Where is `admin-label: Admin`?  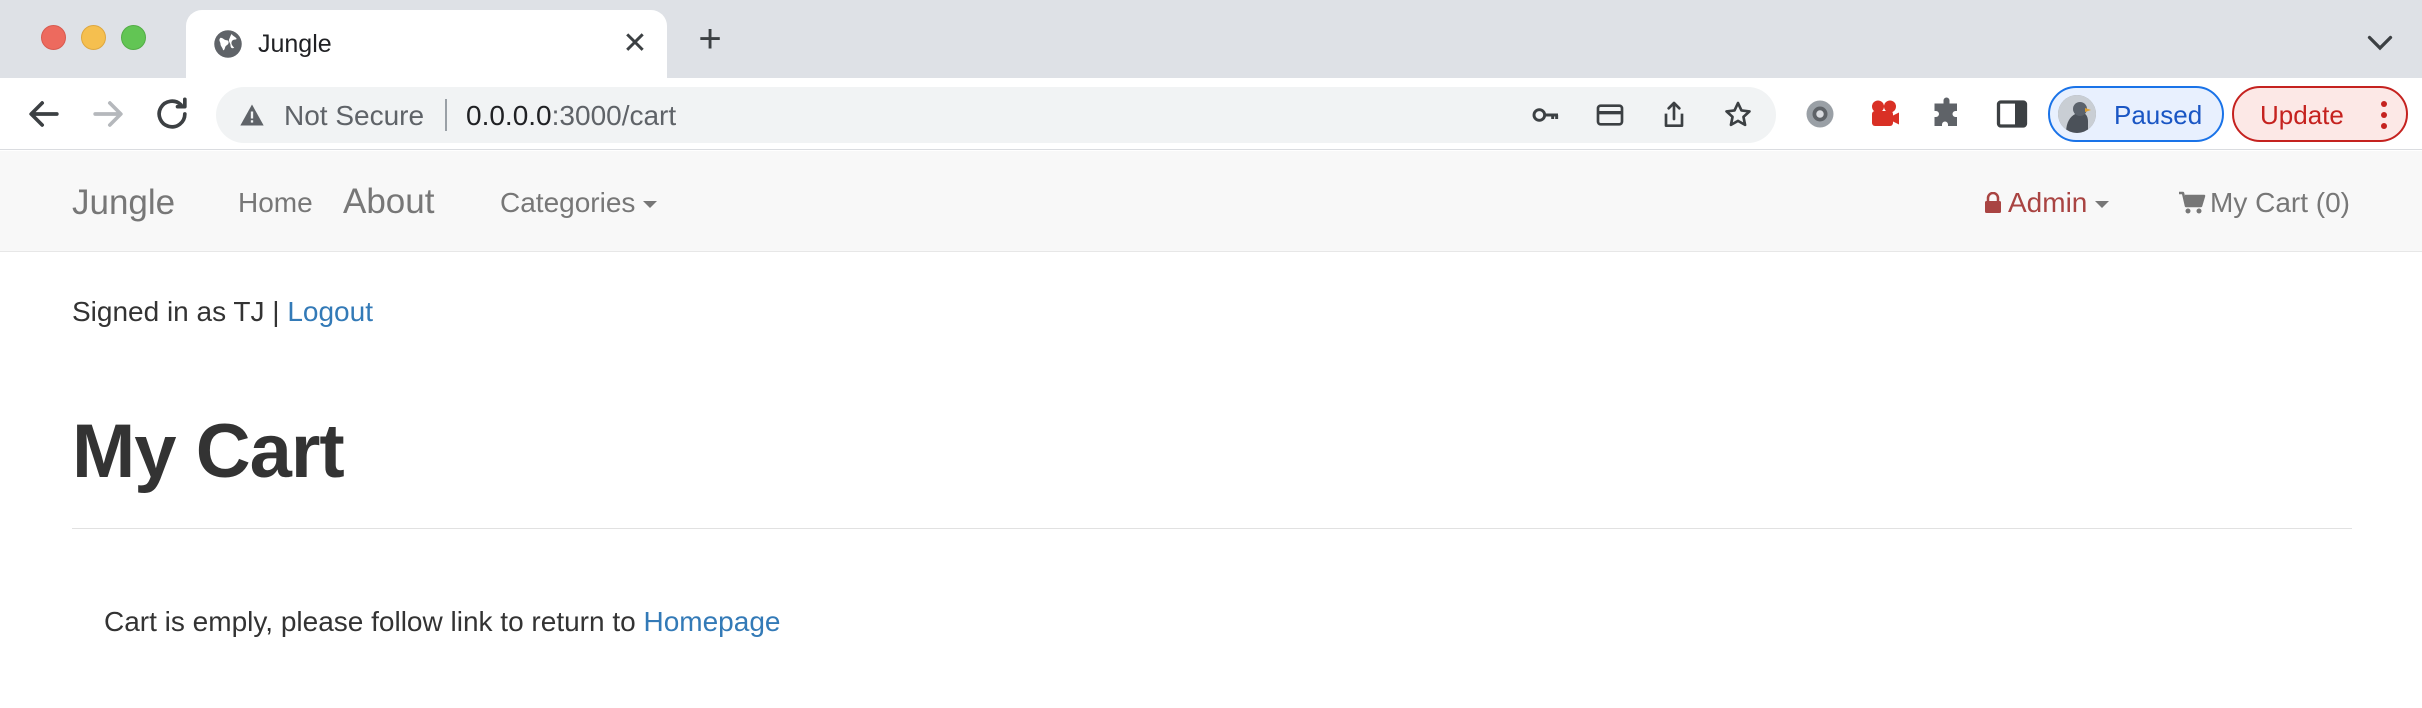 admin-label: Admin is located at coordinates (2048, 202).